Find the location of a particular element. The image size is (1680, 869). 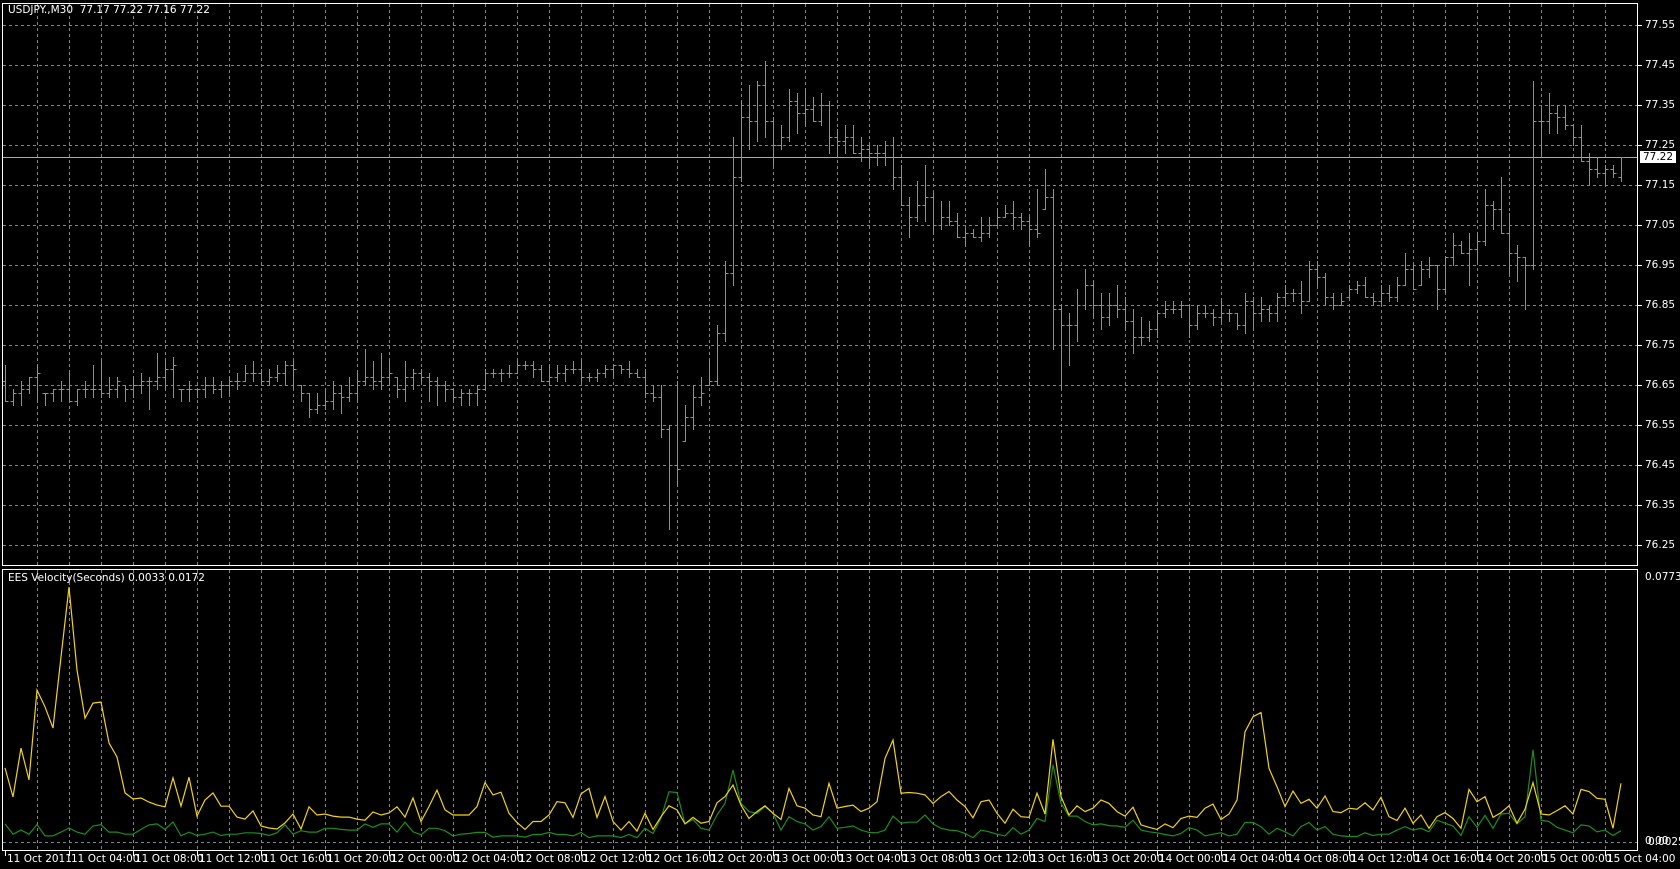

time-axis-label: 14 Oct 00:00 is located at coordinates (1193, 859).